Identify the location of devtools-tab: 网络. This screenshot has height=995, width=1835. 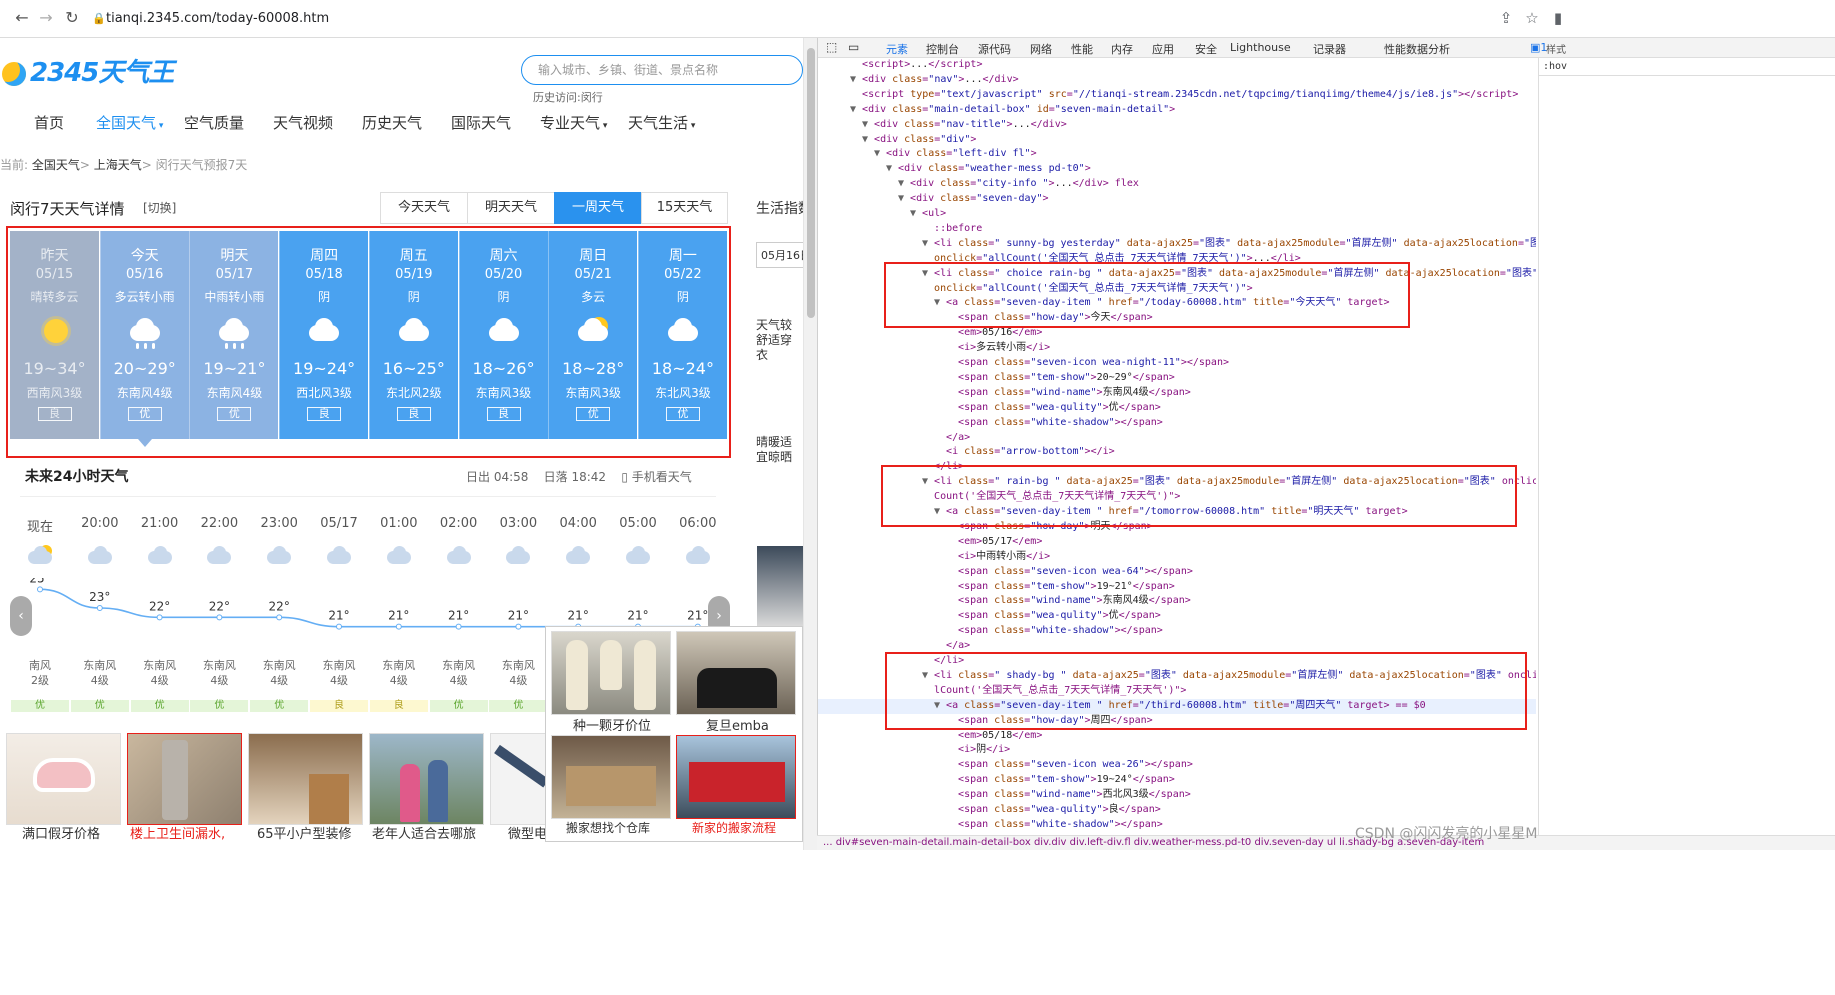
(1041, 49).